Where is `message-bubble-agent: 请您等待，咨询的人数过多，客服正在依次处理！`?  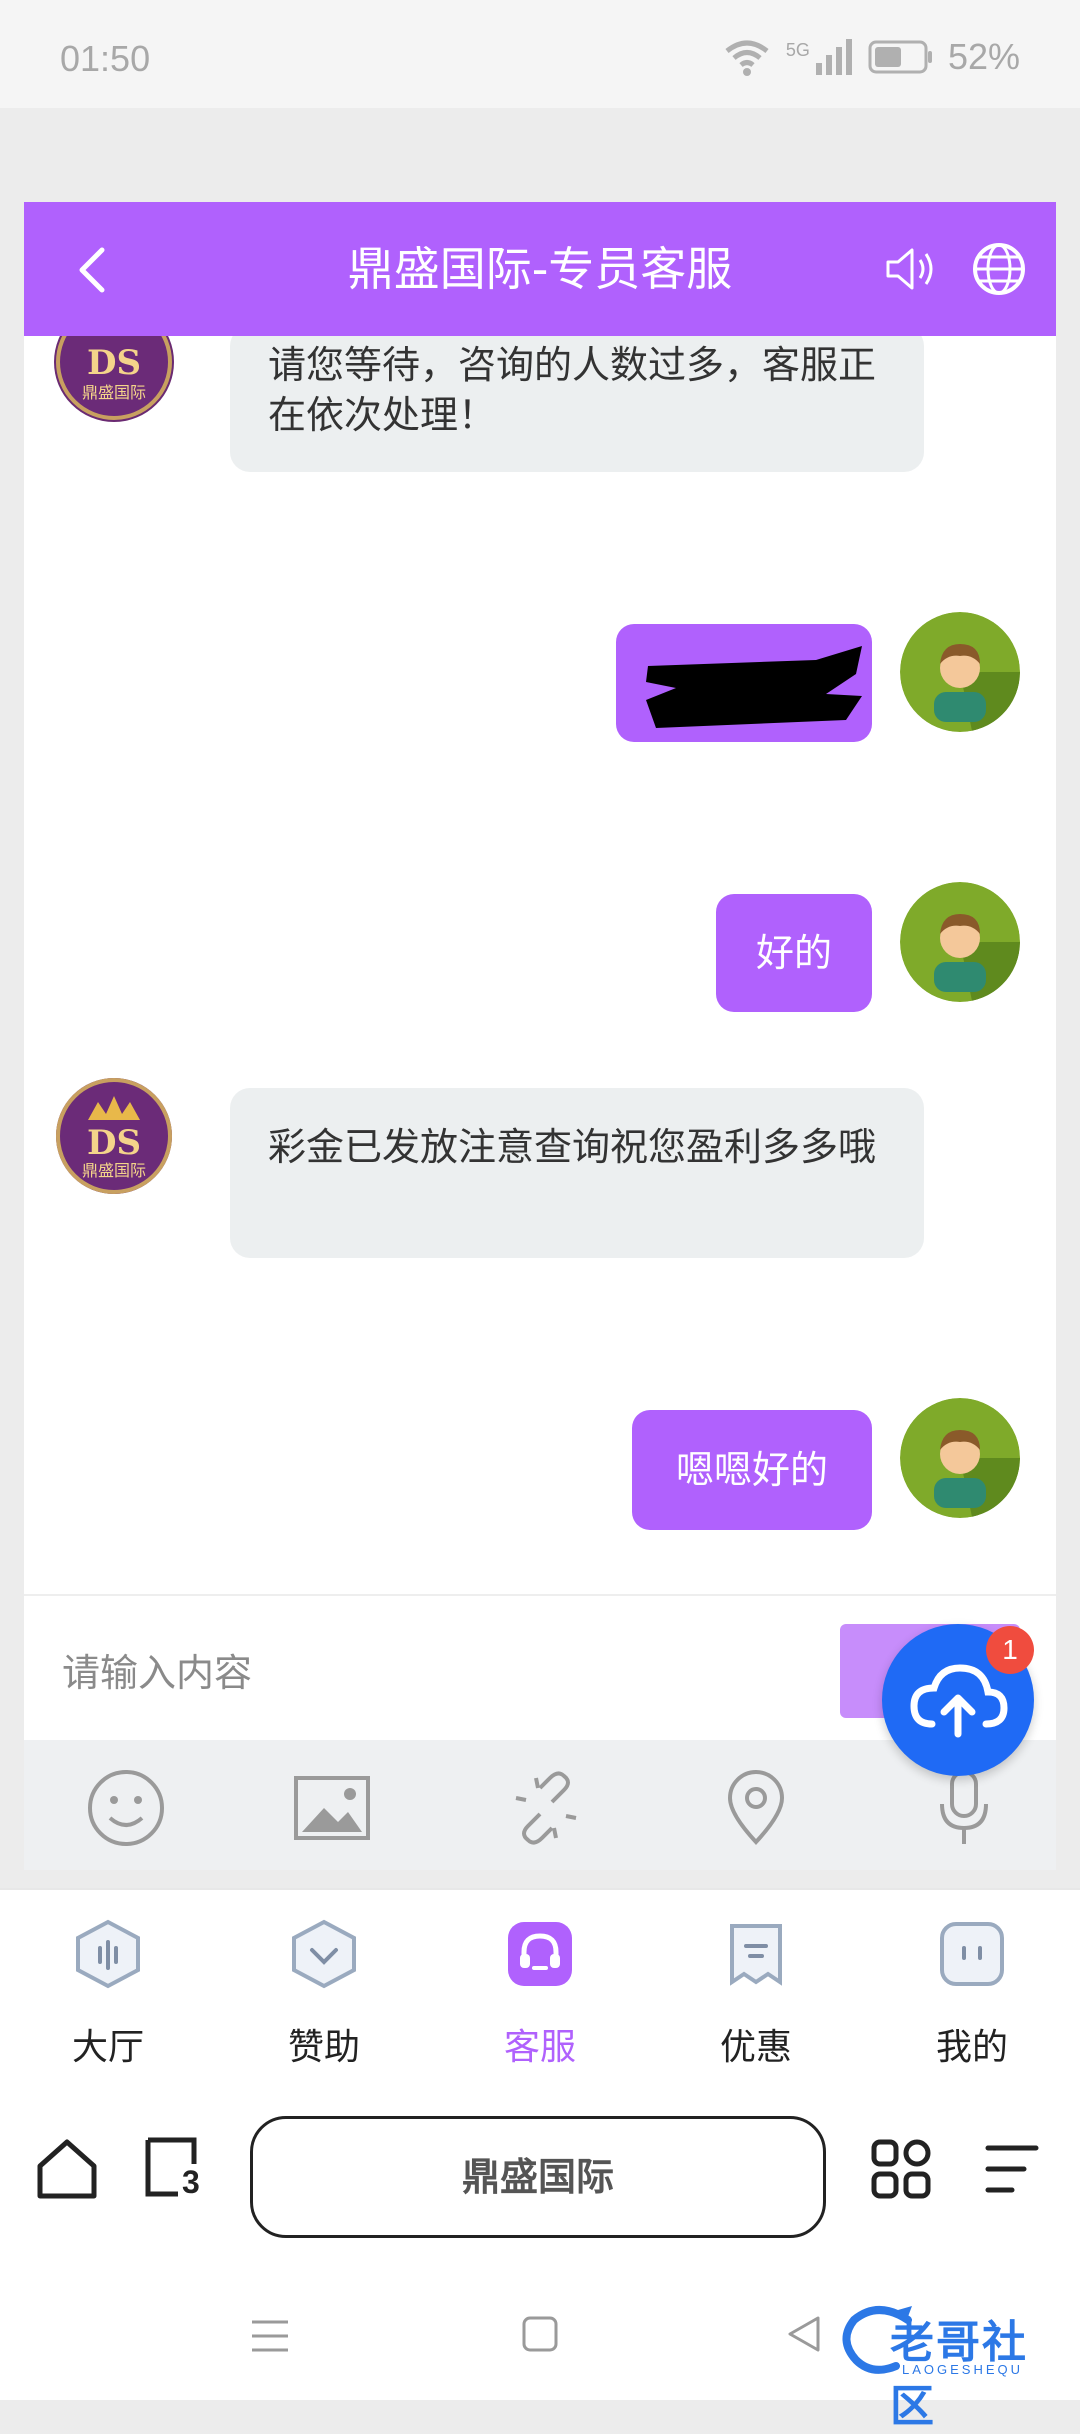 message-bubble-agent: 请您等待，咨询的人数过多，客服正在依次处理！ is located at coordinates (577, 404).